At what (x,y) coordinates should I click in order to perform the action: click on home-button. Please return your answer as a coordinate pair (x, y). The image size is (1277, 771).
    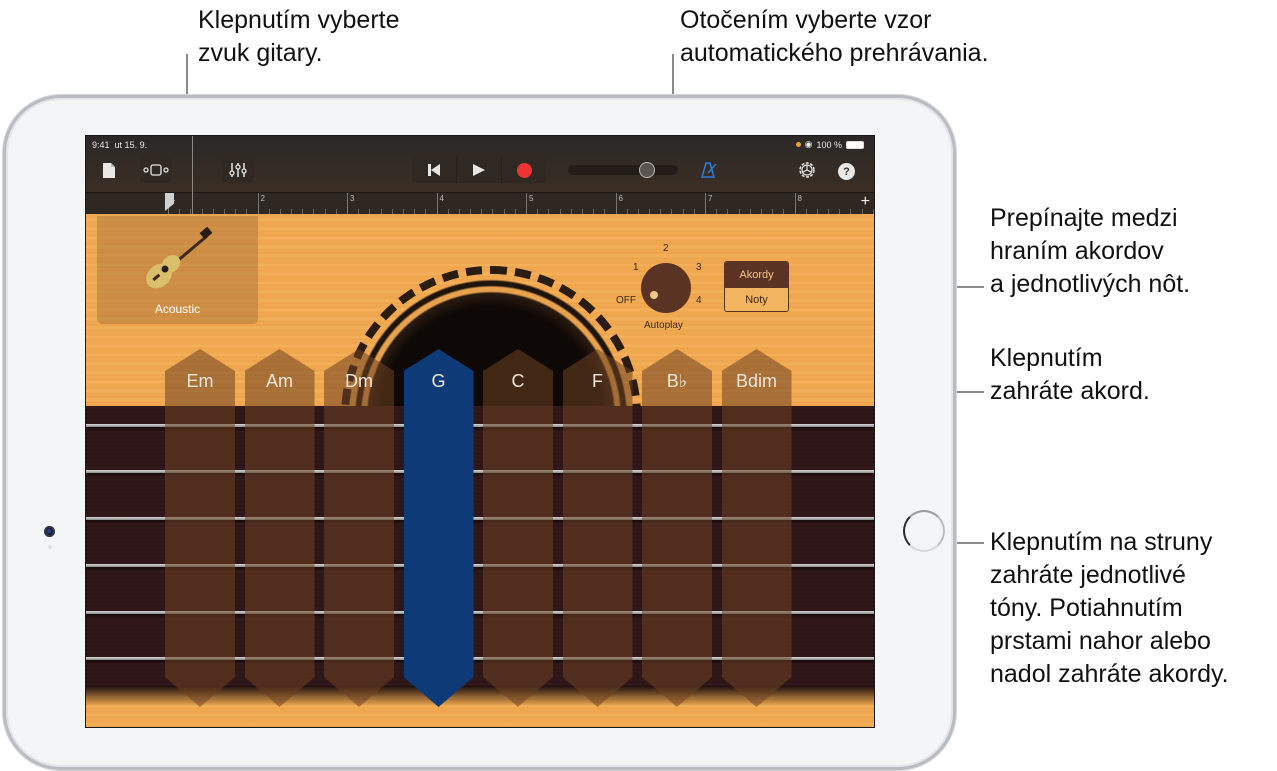
    Looking at the image, I should click on (924, 531).